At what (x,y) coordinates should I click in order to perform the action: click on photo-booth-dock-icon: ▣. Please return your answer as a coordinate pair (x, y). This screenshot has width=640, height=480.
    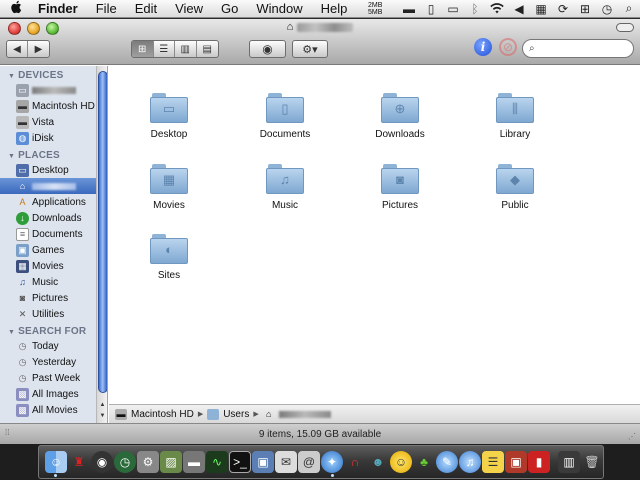
    Looking at the image, I should click on (516, 462).